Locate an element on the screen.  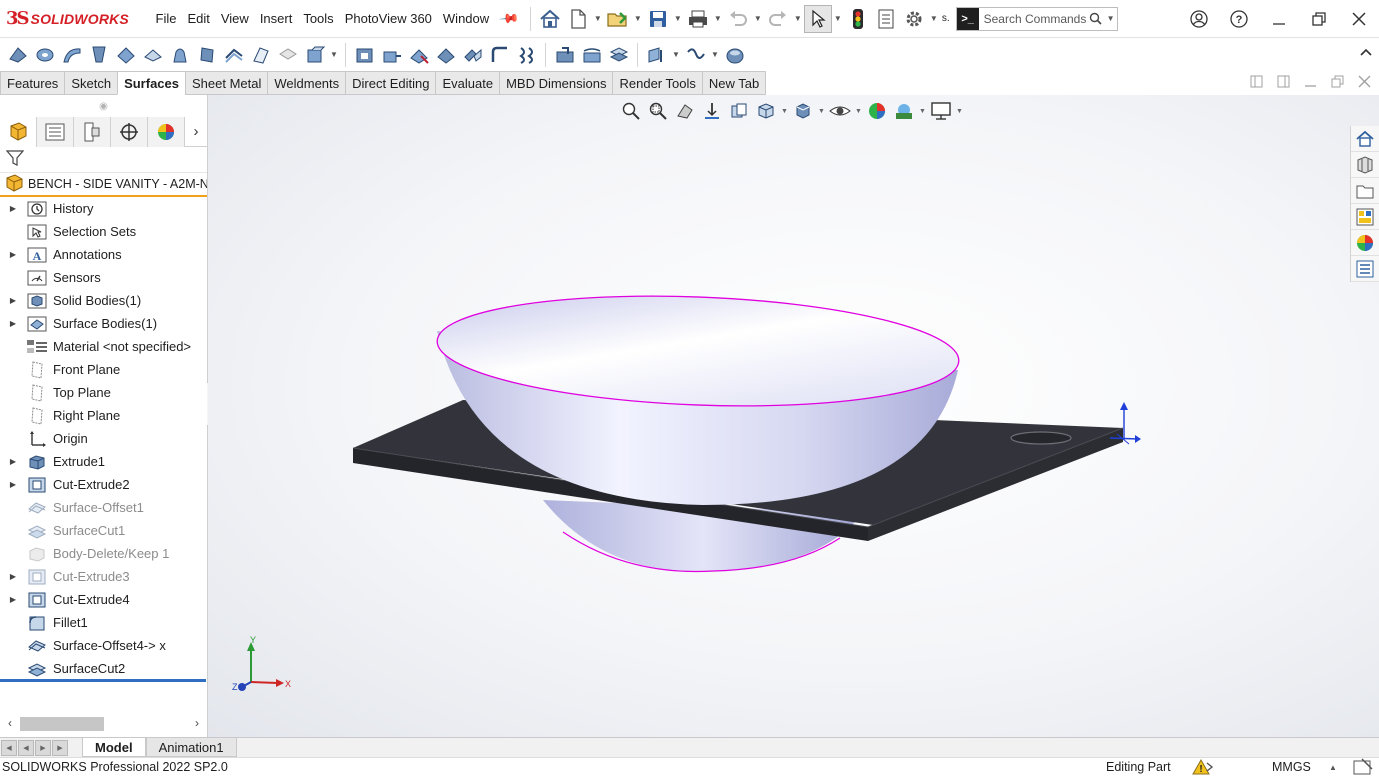
tab-new-tab: New Tab is located at coordinates (734, 83).